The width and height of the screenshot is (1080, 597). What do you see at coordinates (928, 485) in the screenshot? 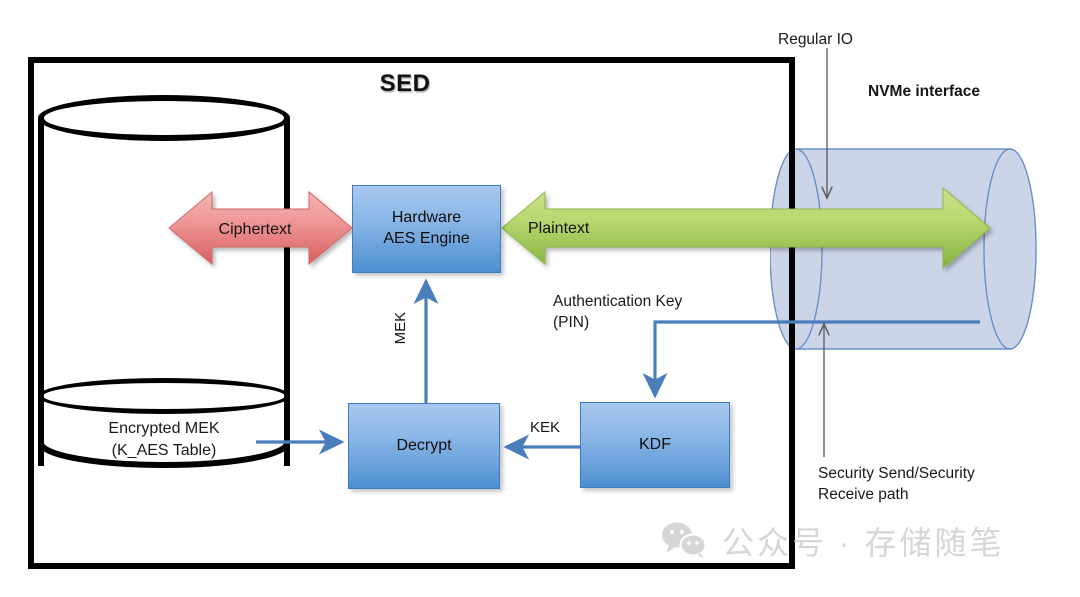
I see `security-path-label: Security Send/Security Receive path` at bounding box center [928, 485].